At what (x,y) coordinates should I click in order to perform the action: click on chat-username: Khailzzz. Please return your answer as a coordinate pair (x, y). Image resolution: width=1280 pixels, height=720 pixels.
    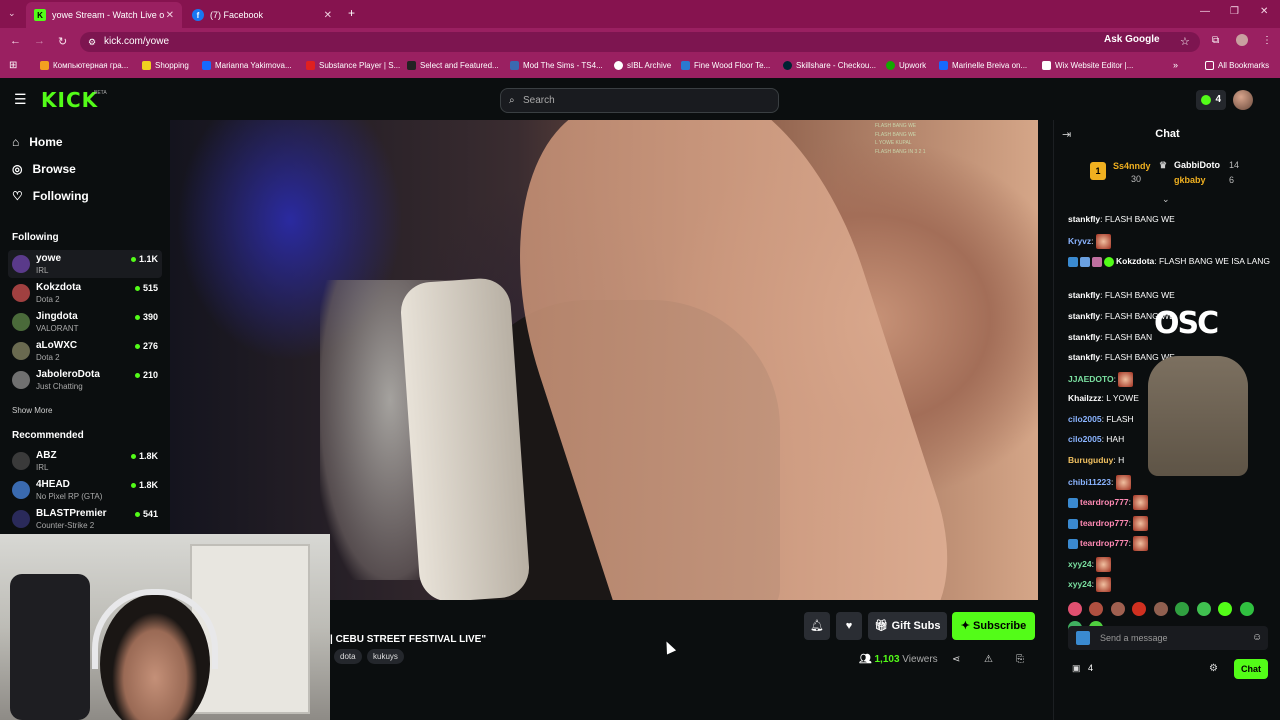
    Looking at the image, I should click on (1085, 398).